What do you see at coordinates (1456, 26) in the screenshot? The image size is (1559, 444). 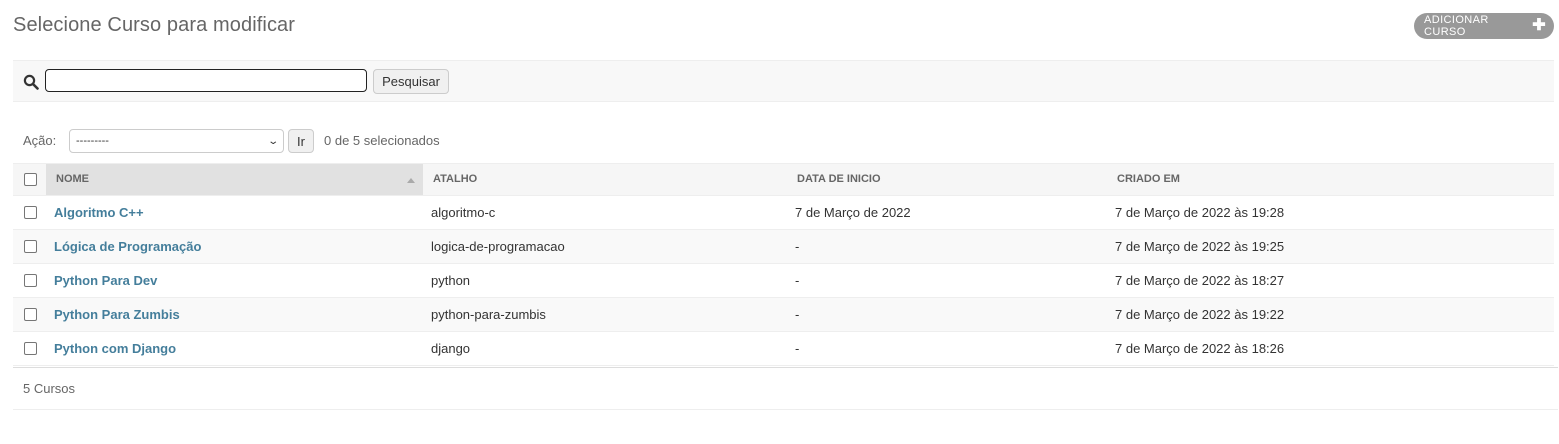 I see `add-curso-label: ADICIONAR CURSO` at bounding box center [1456, 26].